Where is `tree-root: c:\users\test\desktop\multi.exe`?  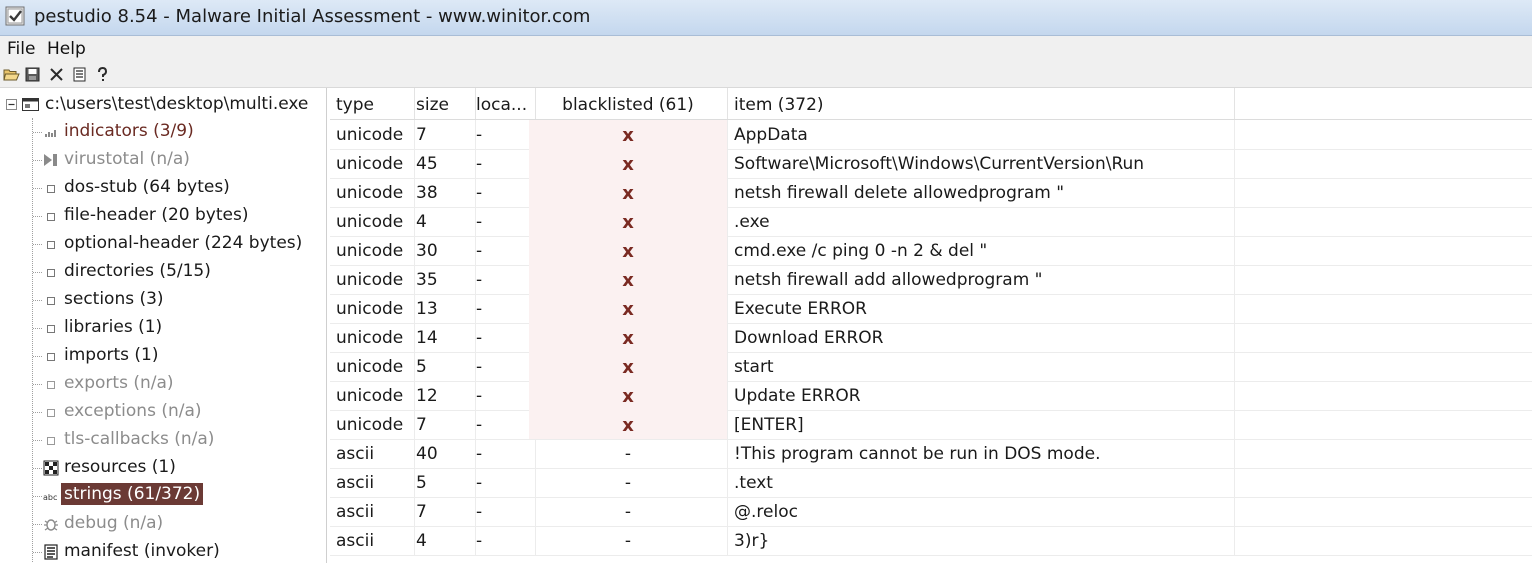
tree-root: c:\users\test\desktop\multi.exe is located at coordinates (163, 105).